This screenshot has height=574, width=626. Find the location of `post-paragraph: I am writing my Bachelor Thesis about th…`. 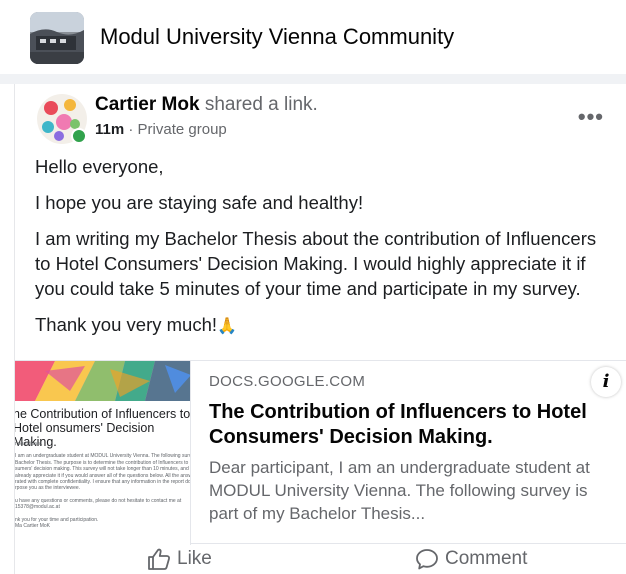

post-paragraph: I am writing my Bachelor Thesis about th… is located at coordinates (316, 263).